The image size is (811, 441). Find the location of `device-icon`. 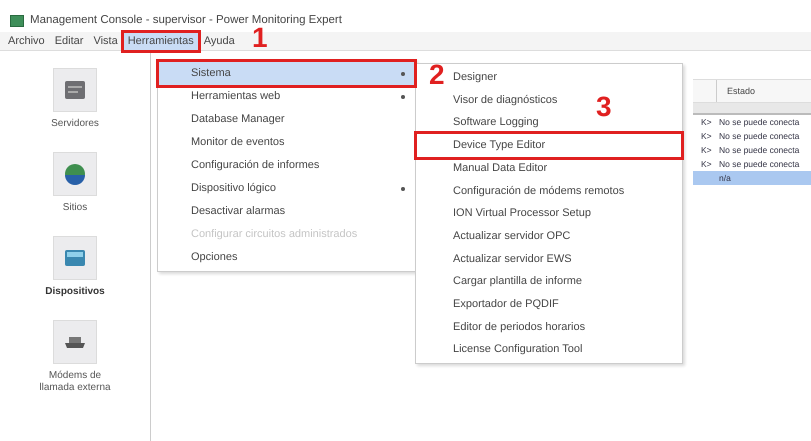

device-icon is located at coordinates (75, 258).